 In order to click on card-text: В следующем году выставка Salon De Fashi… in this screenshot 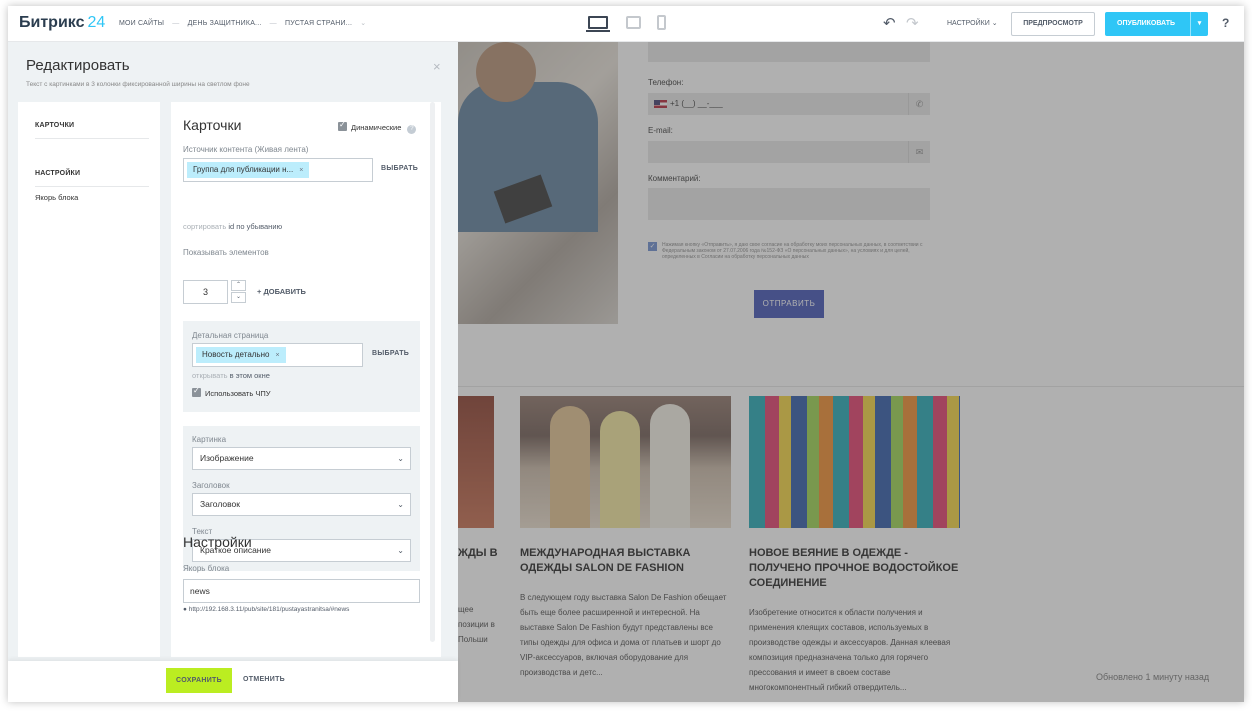, I will do `click(623, 635)`.